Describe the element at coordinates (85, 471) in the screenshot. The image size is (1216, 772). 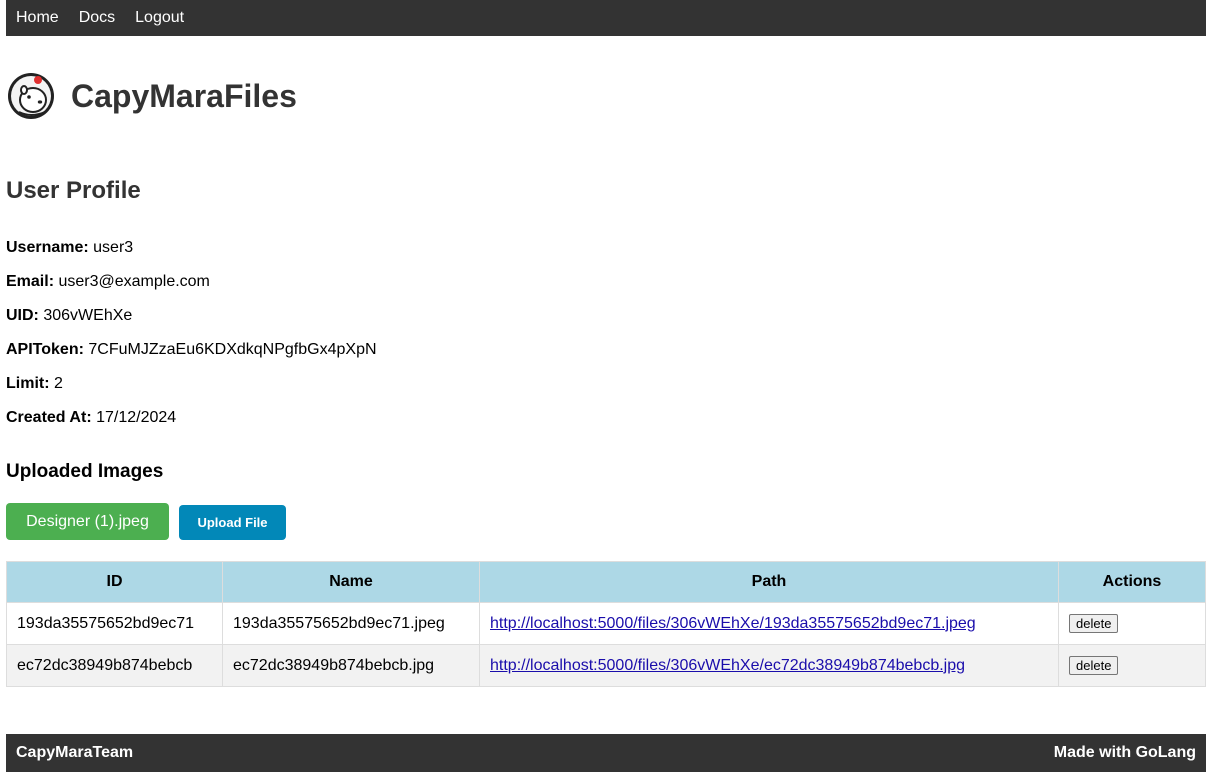
I see `uploaded-images-heading: Uploaded Images` at that location.